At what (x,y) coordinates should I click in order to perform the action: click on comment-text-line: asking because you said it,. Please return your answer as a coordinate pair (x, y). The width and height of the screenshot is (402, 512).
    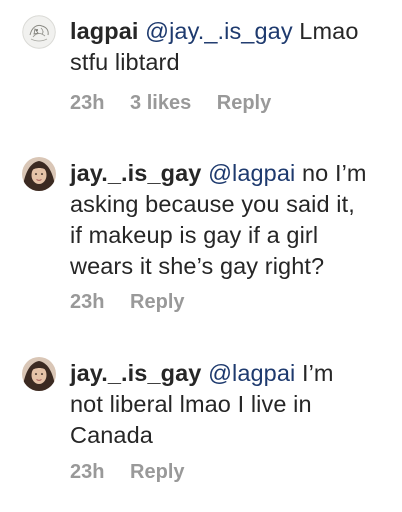
    Looking at the image, I should click on (212, 204).